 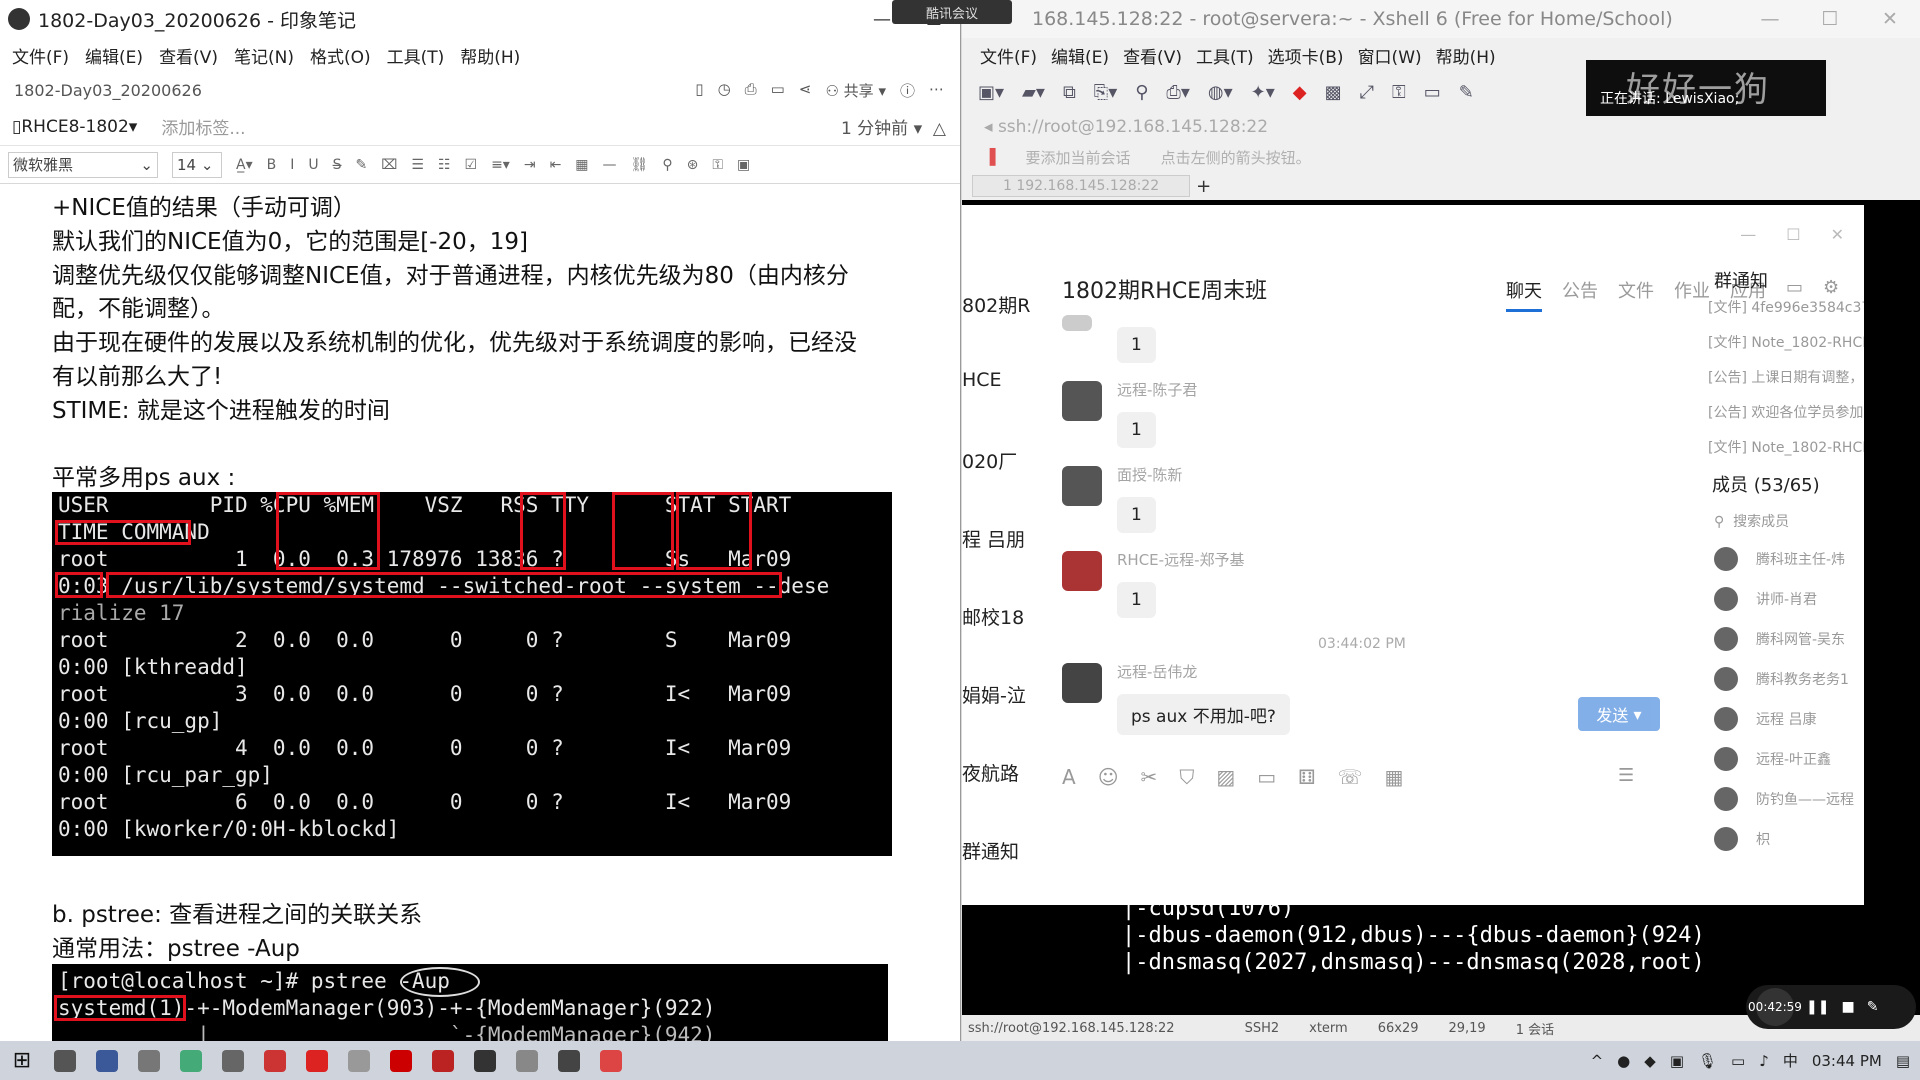 What do you see at coordinates (952, 12) in the screenshot?
I see `meeting-badge: 酷讯会议` at bounding box center [952, 12].